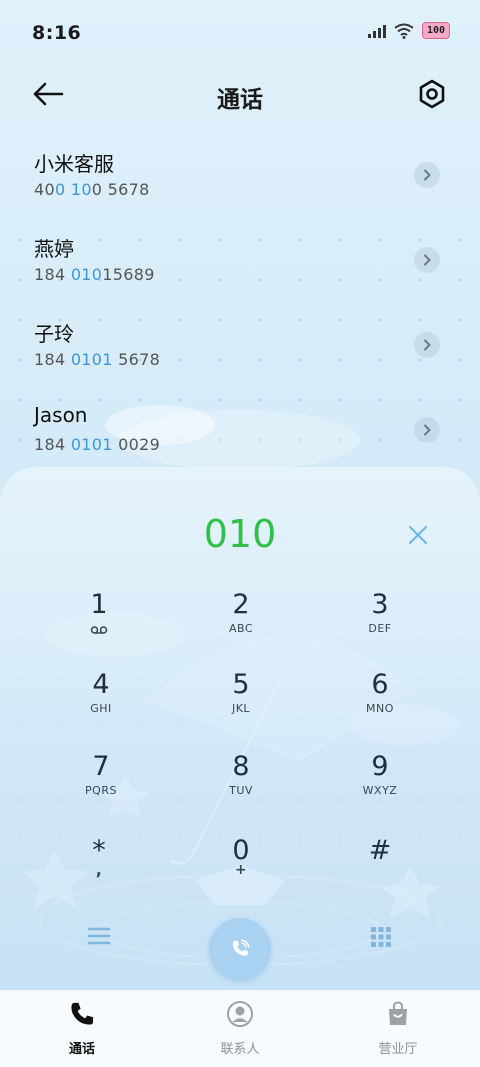 The width and height of the screenshot is (480, 1067). I want to click on key-letters: ,, so click(99, 869).